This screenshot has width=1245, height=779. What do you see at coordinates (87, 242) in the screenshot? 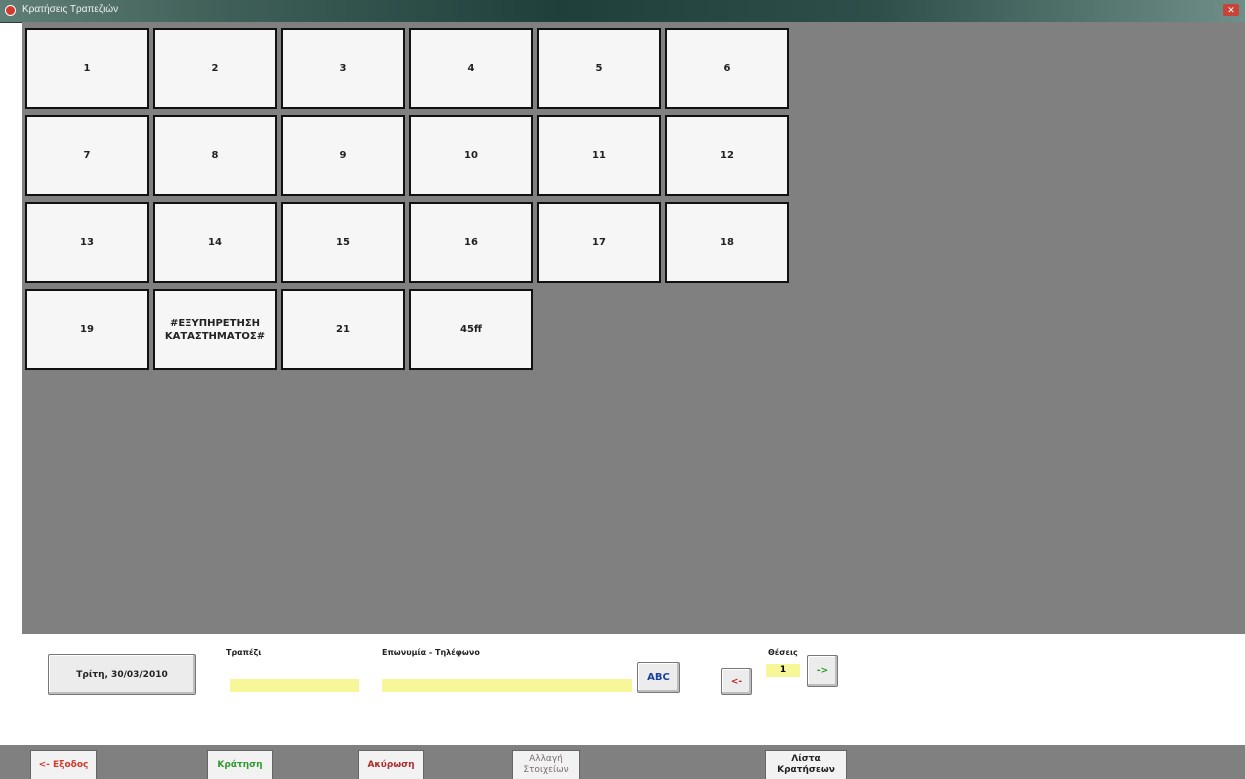
I see `table-button: 13` at bounding box center [87, 242].